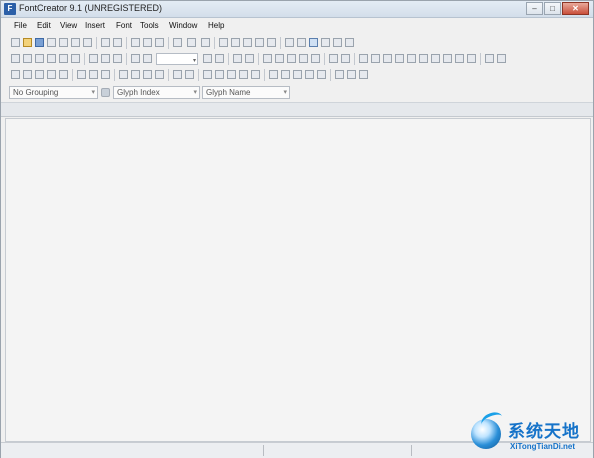 The height and width of the screenshot is (458, 594). Describe the element at coordinates (87, 42) in the screenshot. I see `print-preview-icon` at that location.